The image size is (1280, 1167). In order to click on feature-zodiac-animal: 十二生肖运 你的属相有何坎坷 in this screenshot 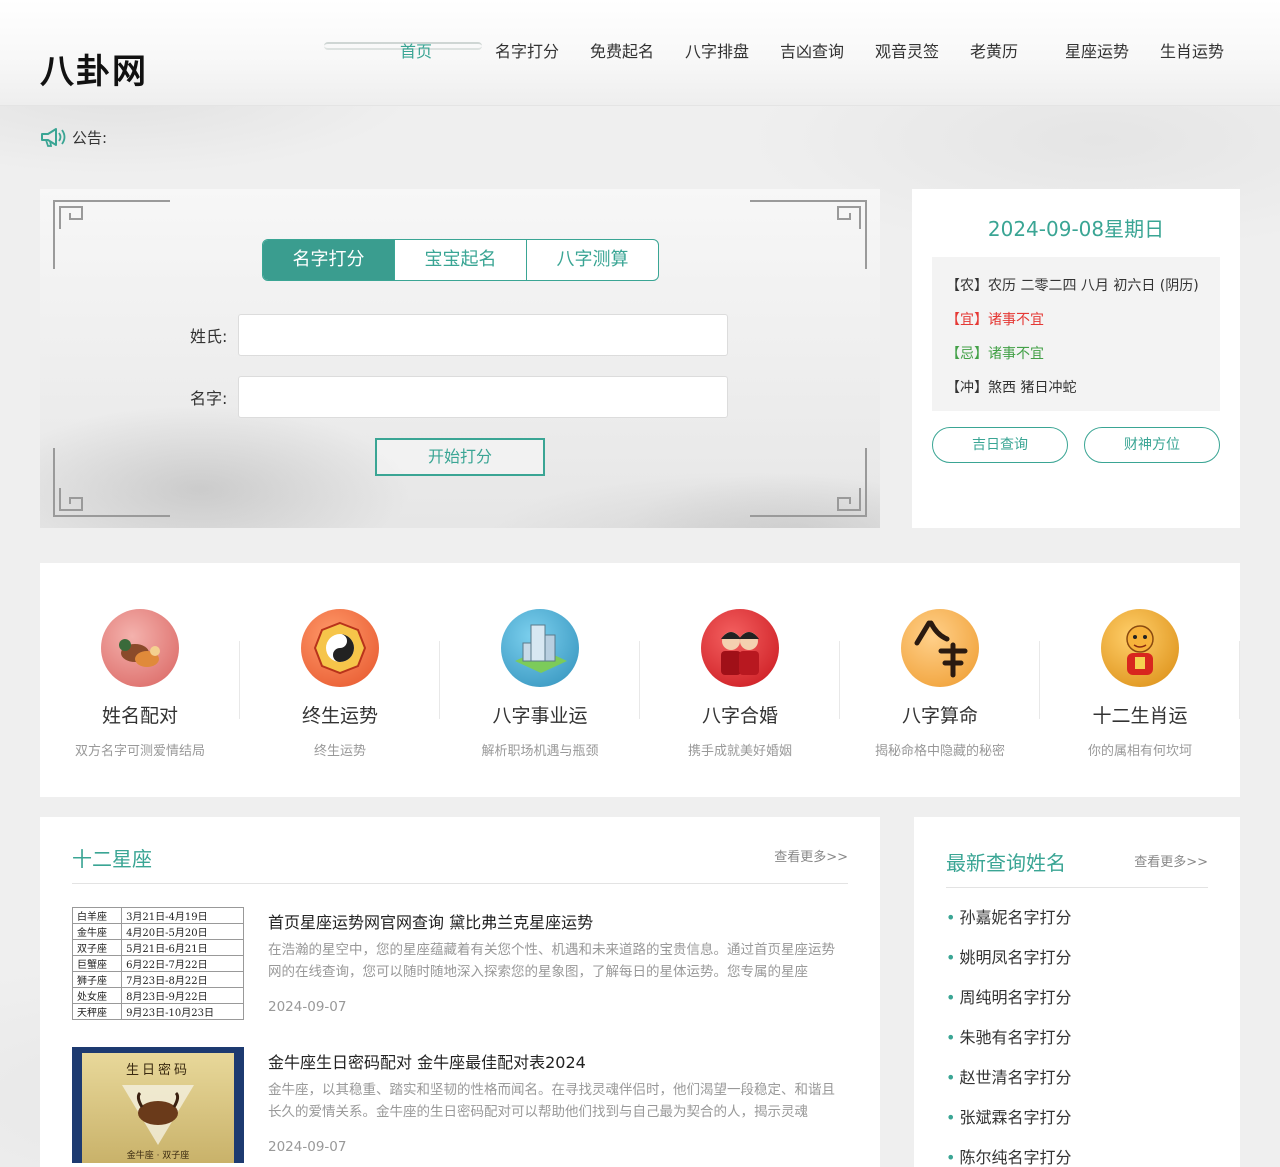, I will do `click(1140, 684)`.